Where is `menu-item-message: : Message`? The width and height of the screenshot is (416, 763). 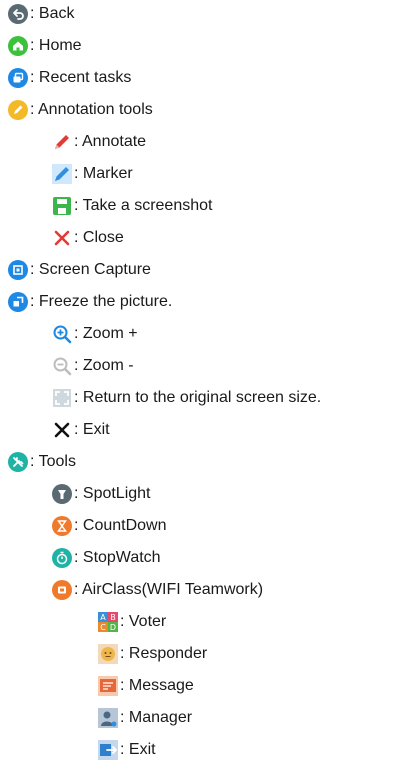 menu-item-message: : Message is located at coordinates (146, 686).